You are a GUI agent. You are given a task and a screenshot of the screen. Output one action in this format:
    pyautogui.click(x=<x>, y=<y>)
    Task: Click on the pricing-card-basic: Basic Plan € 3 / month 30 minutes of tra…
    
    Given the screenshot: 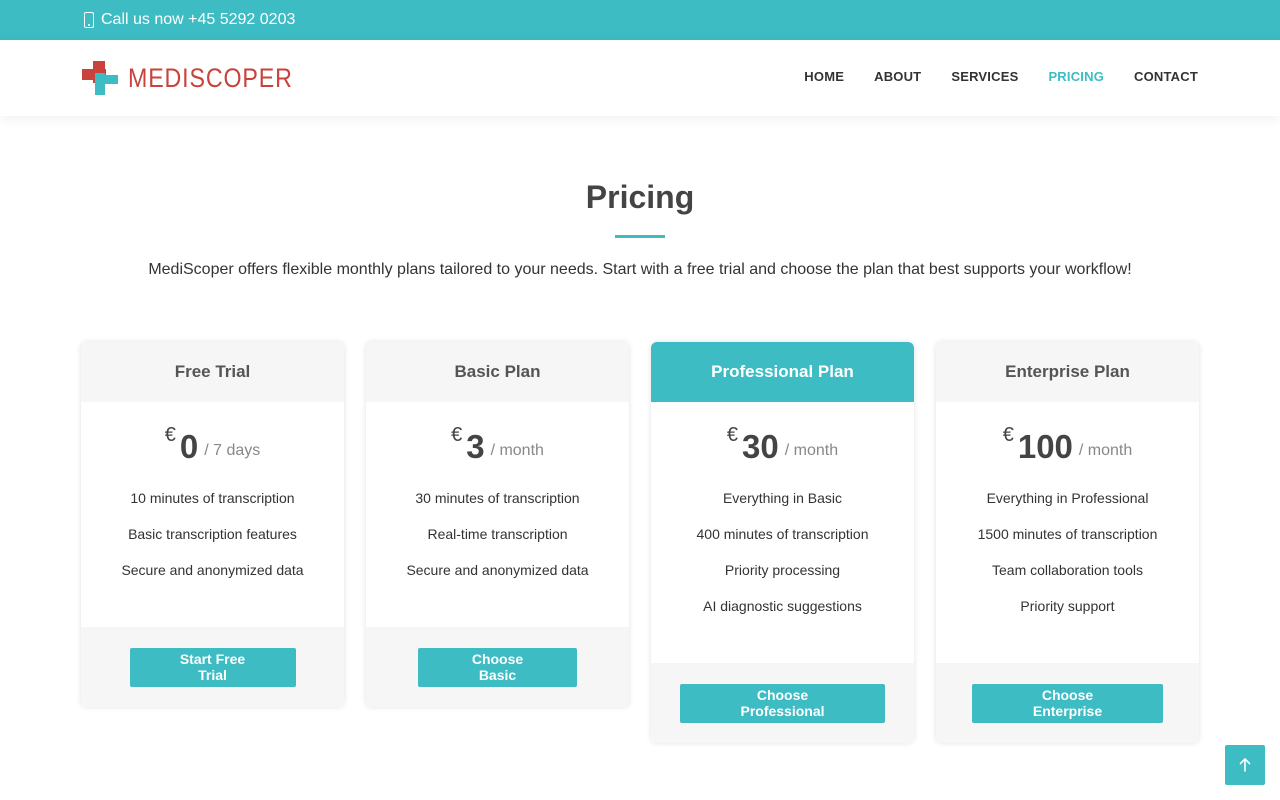 What is the action you would take?
    pyautogui.click(x=497, y=524)
    